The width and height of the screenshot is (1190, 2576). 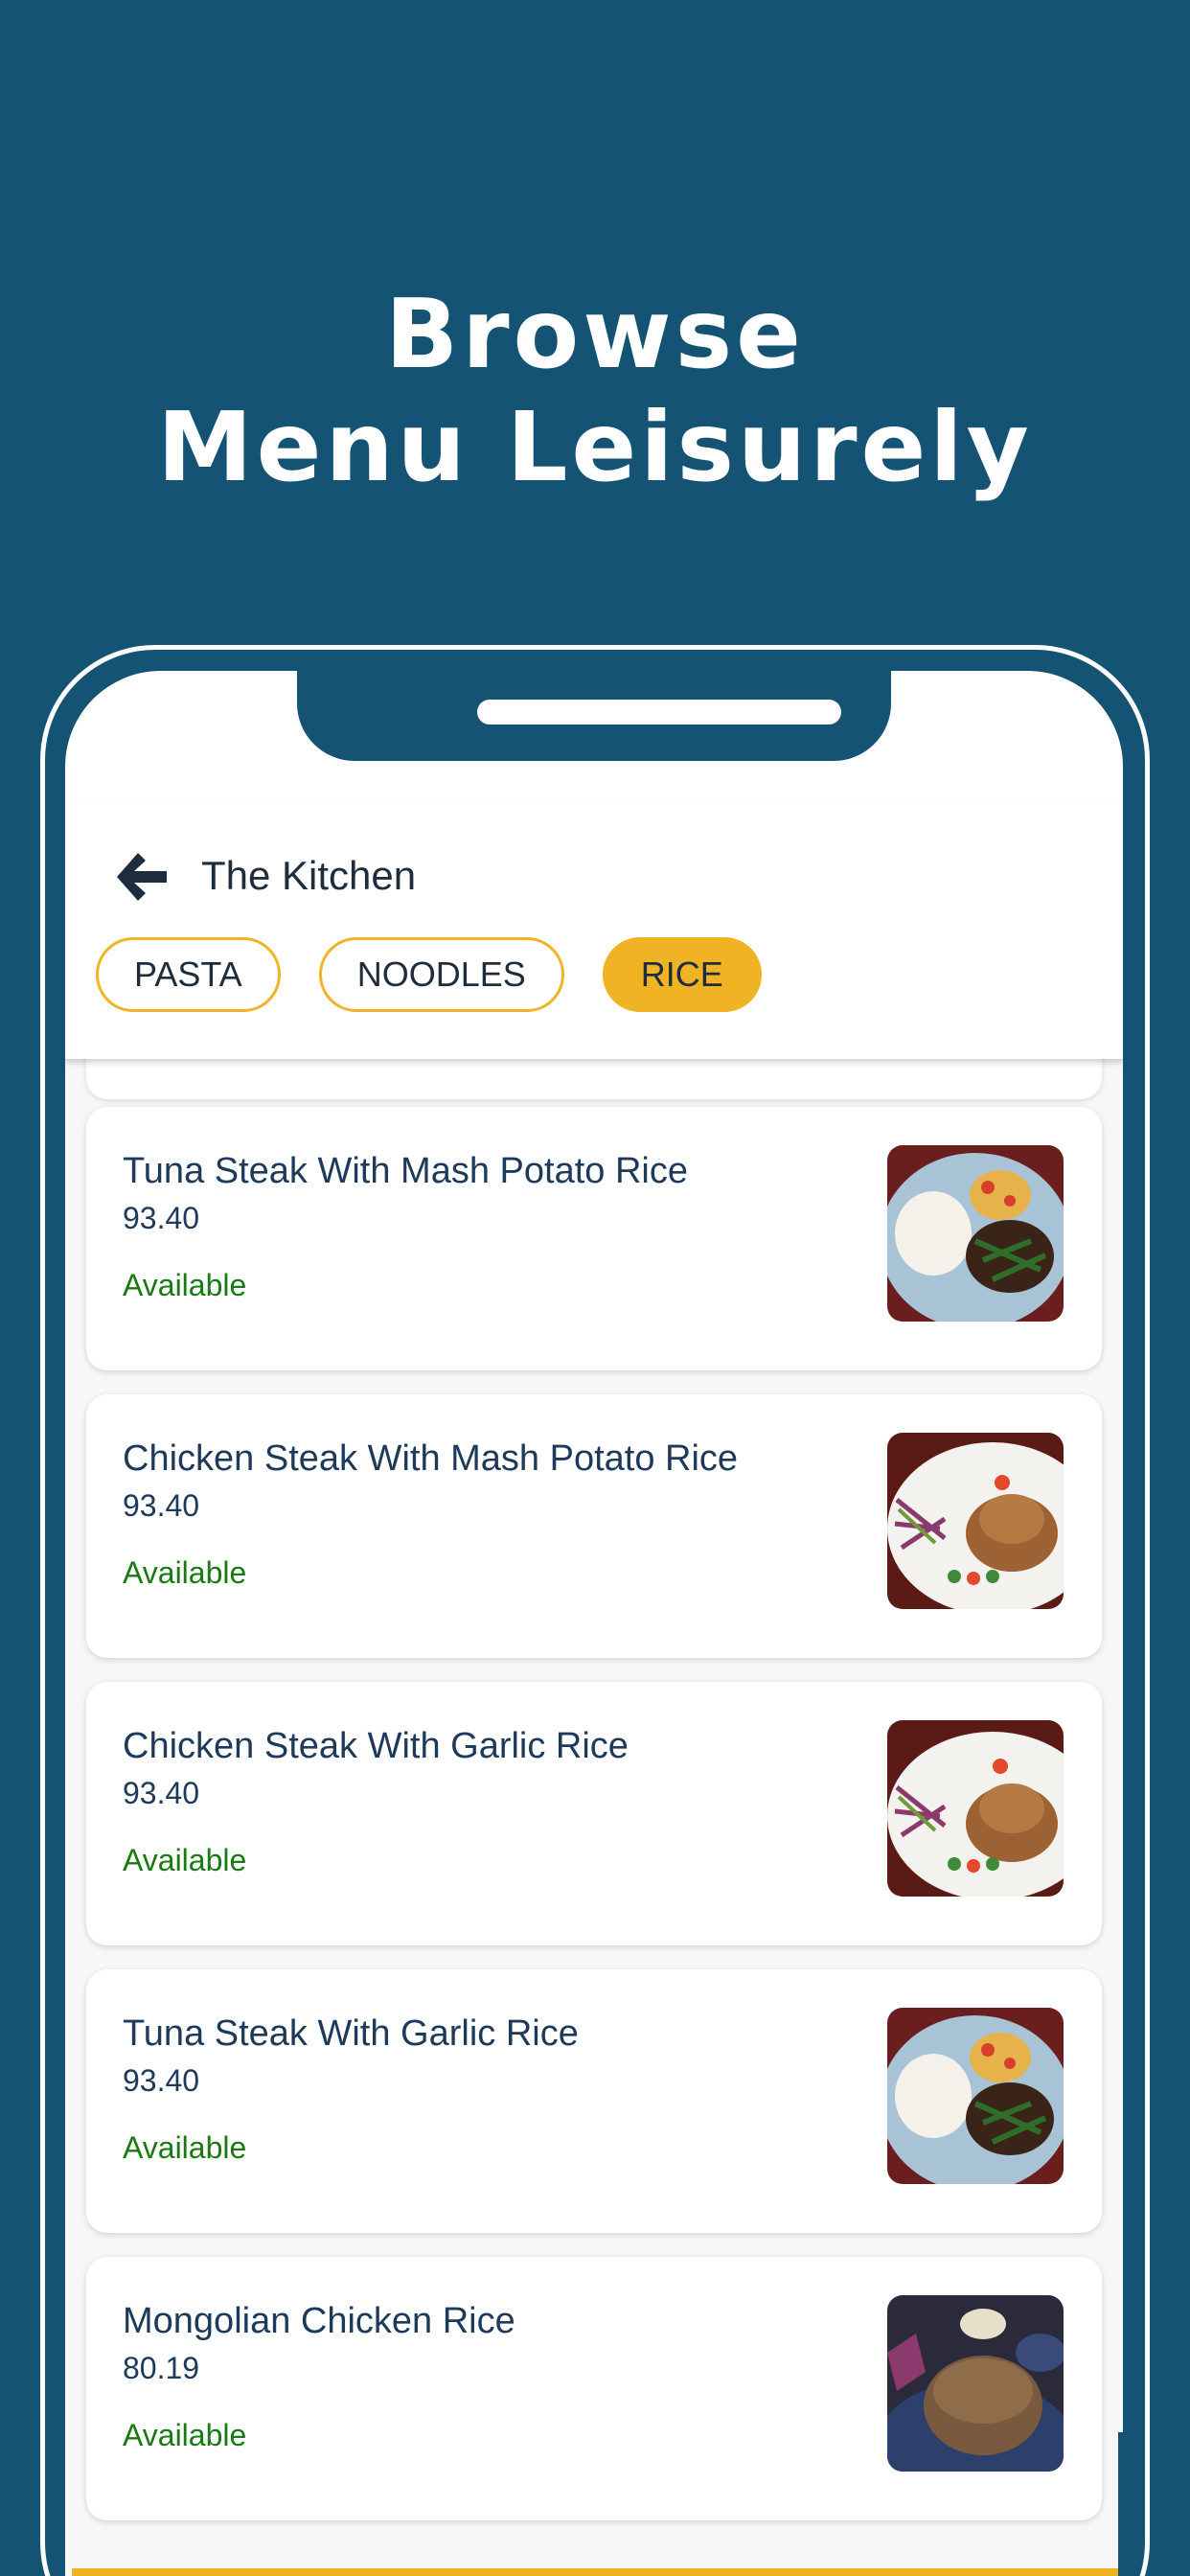 I want to click on back-button, so click(x=140, y=878).